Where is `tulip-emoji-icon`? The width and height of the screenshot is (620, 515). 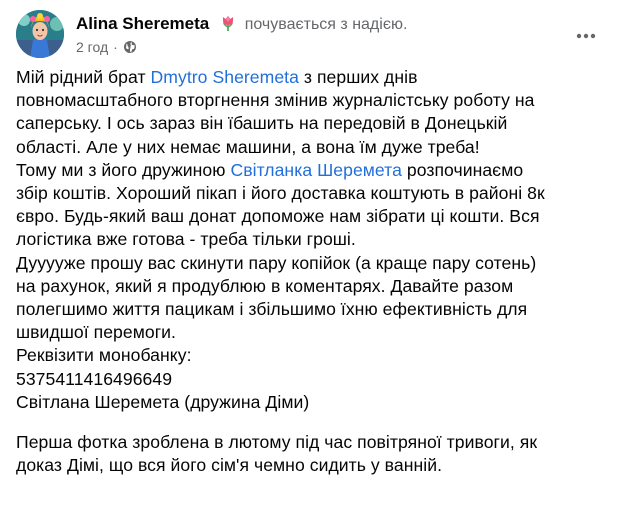
tulip-emoji-icon is located at coordinates (228, 23).